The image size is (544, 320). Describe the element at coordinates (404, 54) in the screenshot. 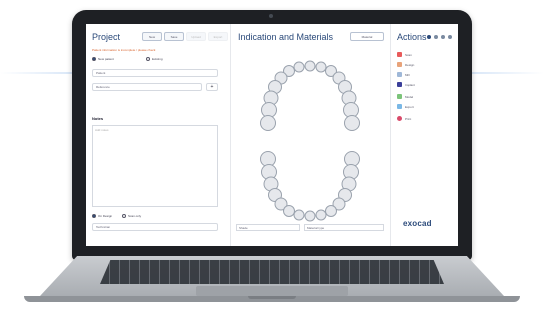

I see `action-item: Scan` at that location.